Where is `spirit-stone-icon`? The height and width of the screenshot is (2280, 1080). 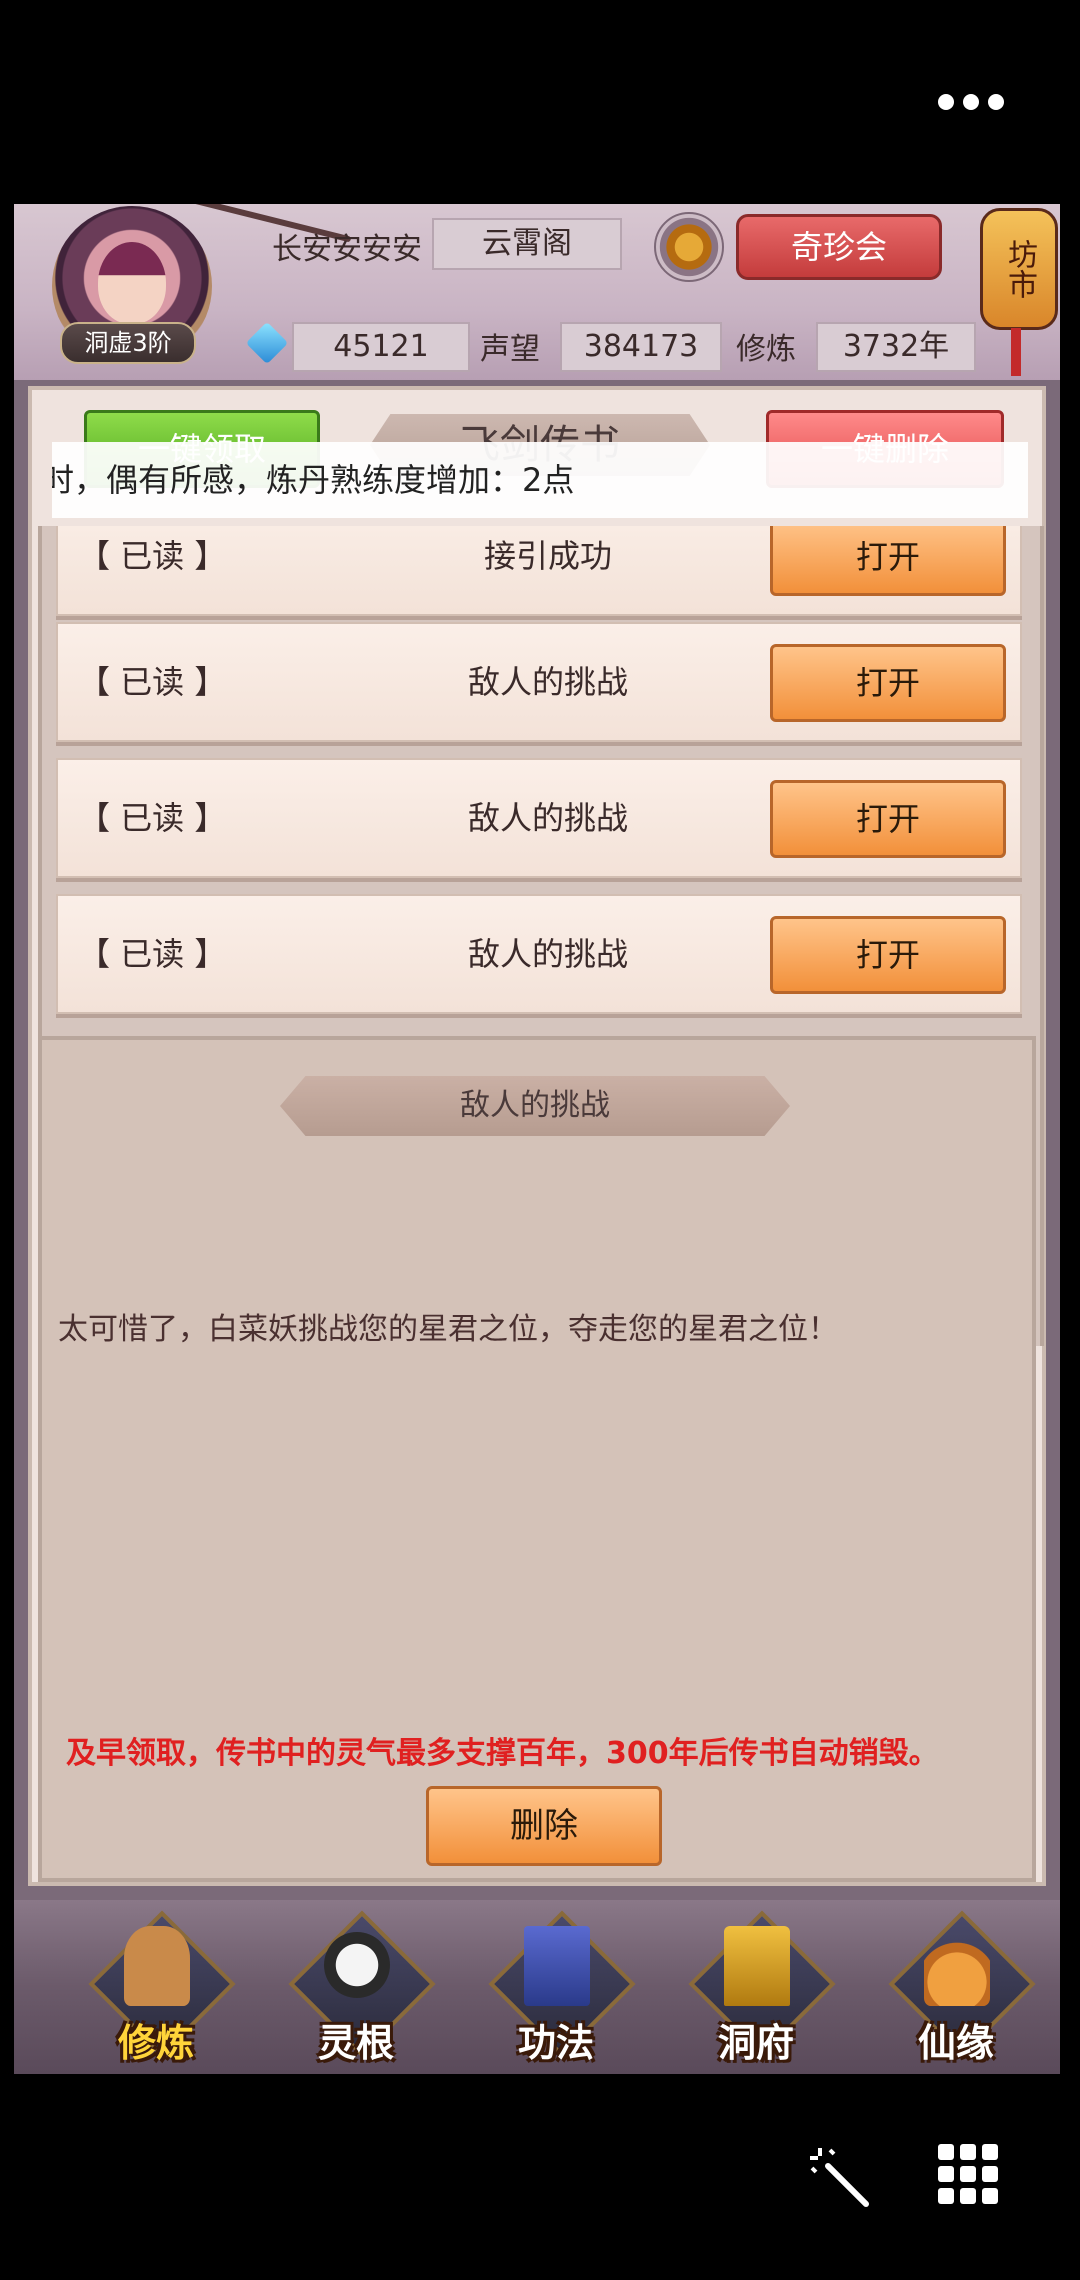 spirit-stone-icon is located at coordinates (267, 343).